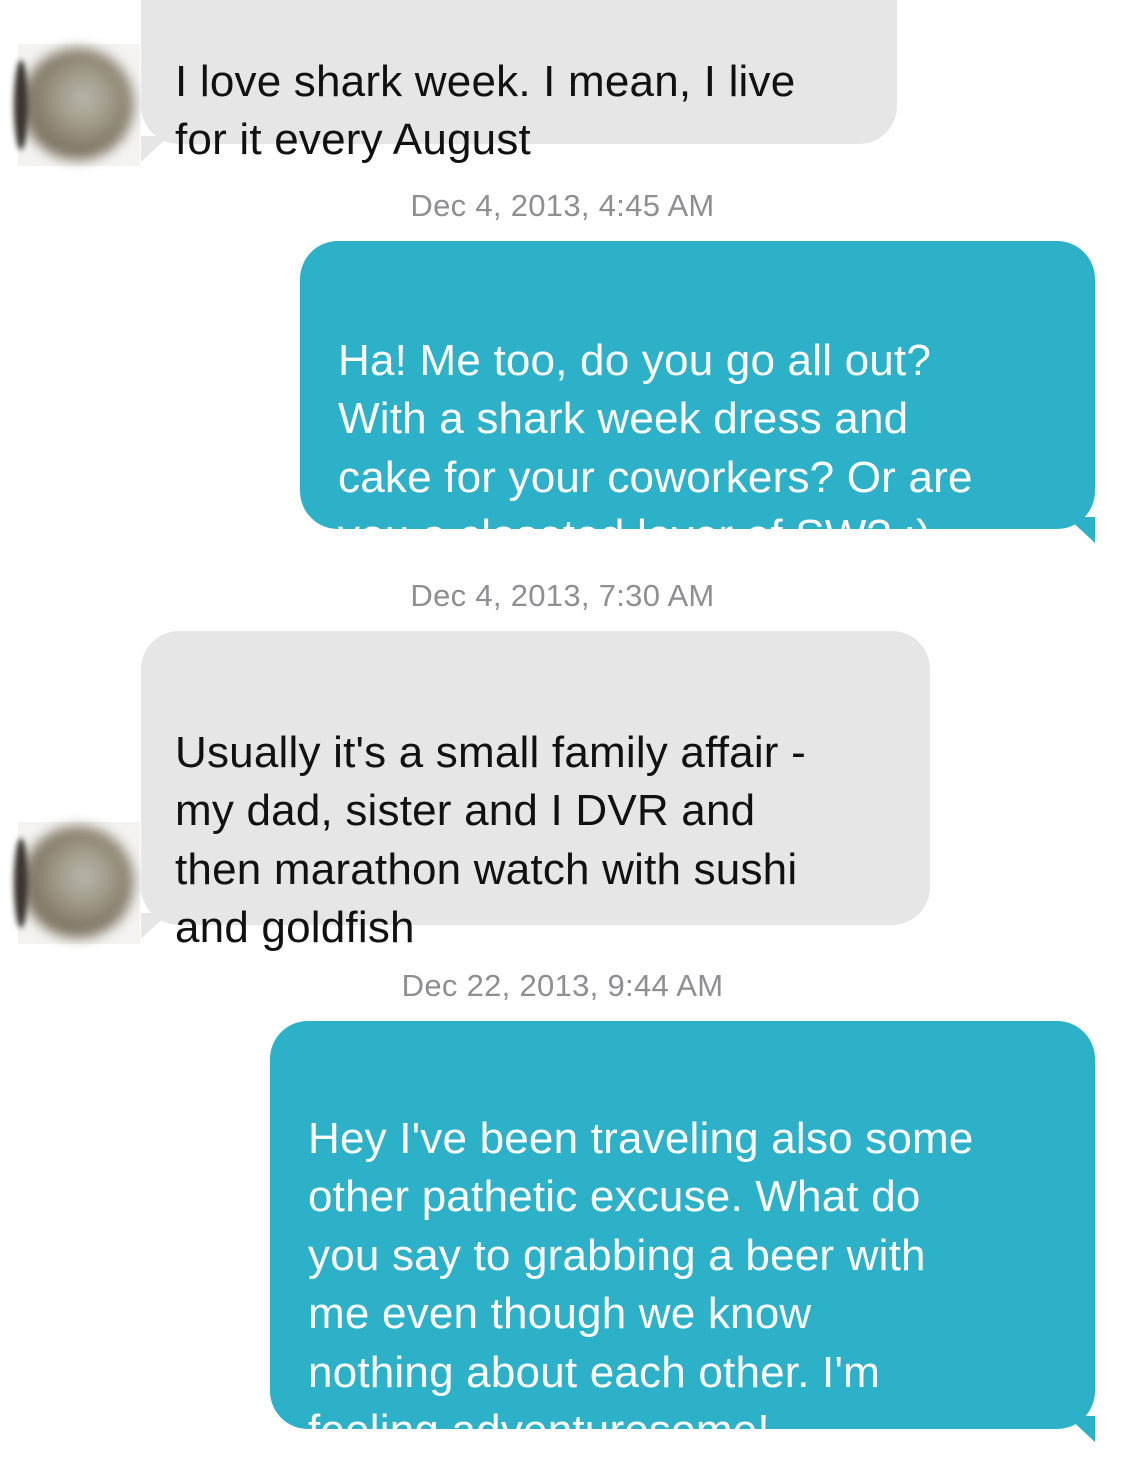 The image size is (1125, 1471). What do you see at coordinates (562, 595) in the screenshot?
I see `message-timestamp: Dec 4, 2013, 7:30 AM` at bounding box center [562, 595].